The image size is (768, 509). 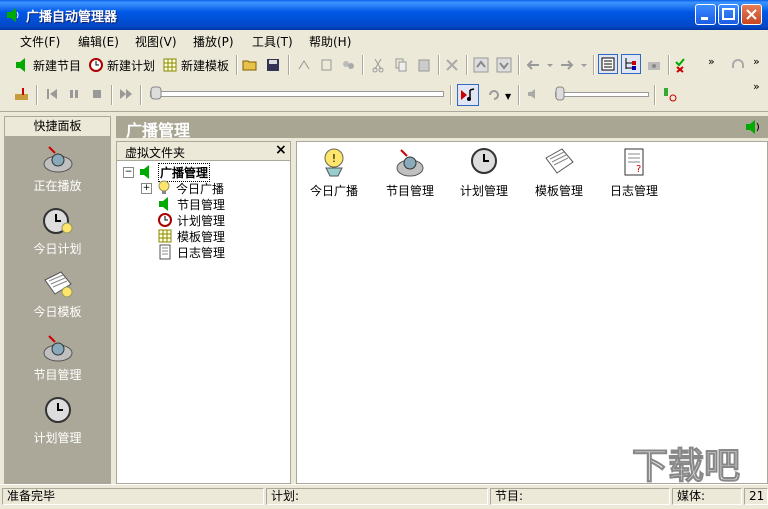 I want to click on lightbulb-icon, so click(x=164, y=187).